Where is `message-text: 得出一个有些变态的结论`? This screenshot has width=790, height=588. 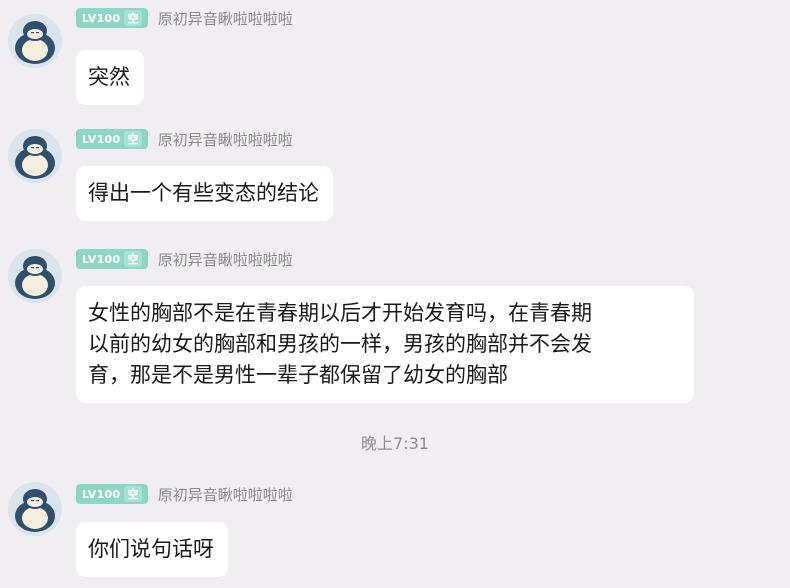 message-text: 得出一个有些变态的结论 is located at coordinates (203, 193).